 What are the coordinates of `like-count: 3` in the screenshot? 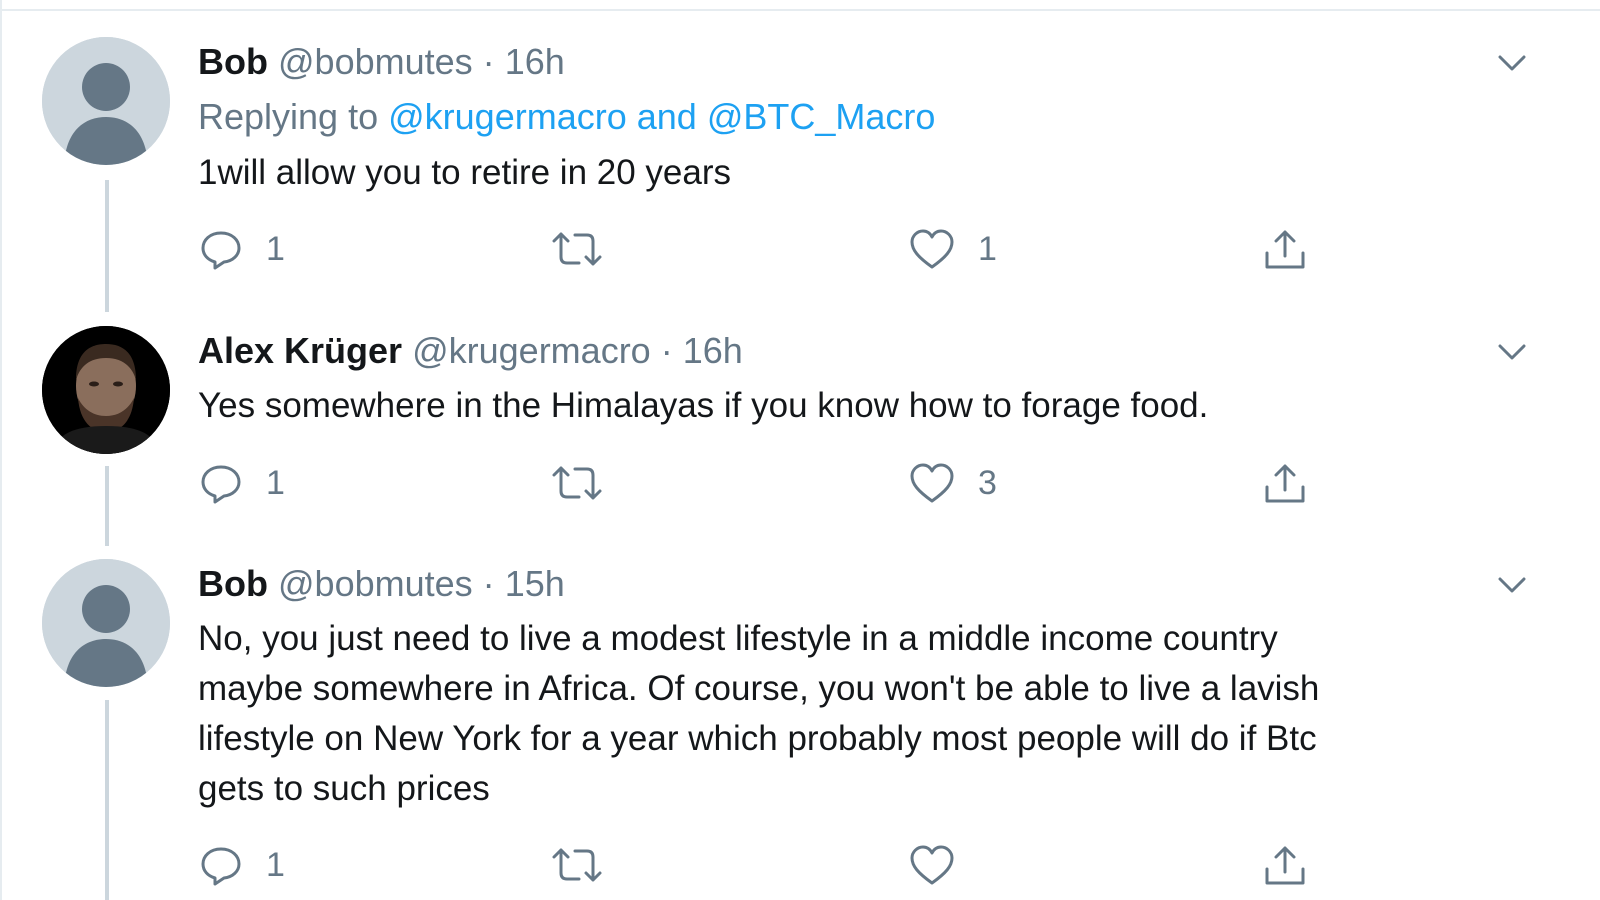 It's located at (987, 482).